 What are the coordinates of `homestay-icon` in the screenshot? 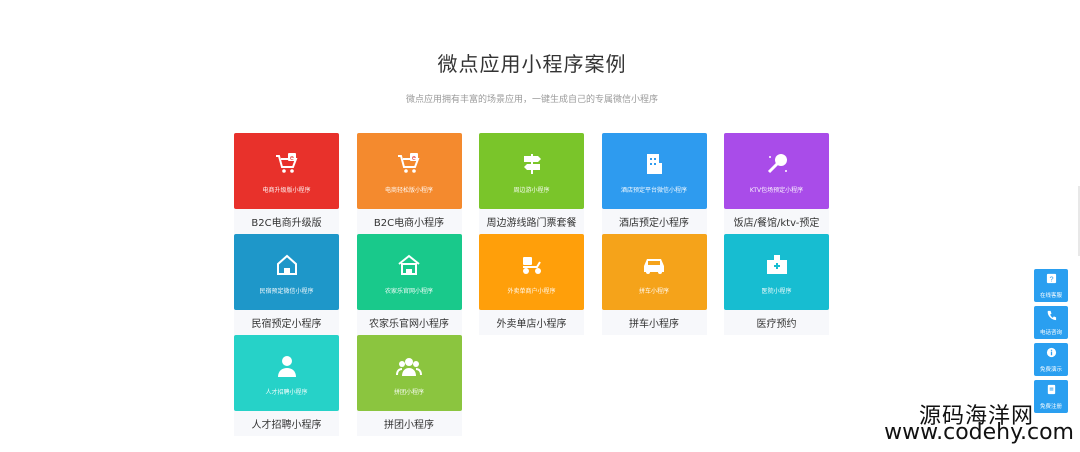 It's located at (287, 265).